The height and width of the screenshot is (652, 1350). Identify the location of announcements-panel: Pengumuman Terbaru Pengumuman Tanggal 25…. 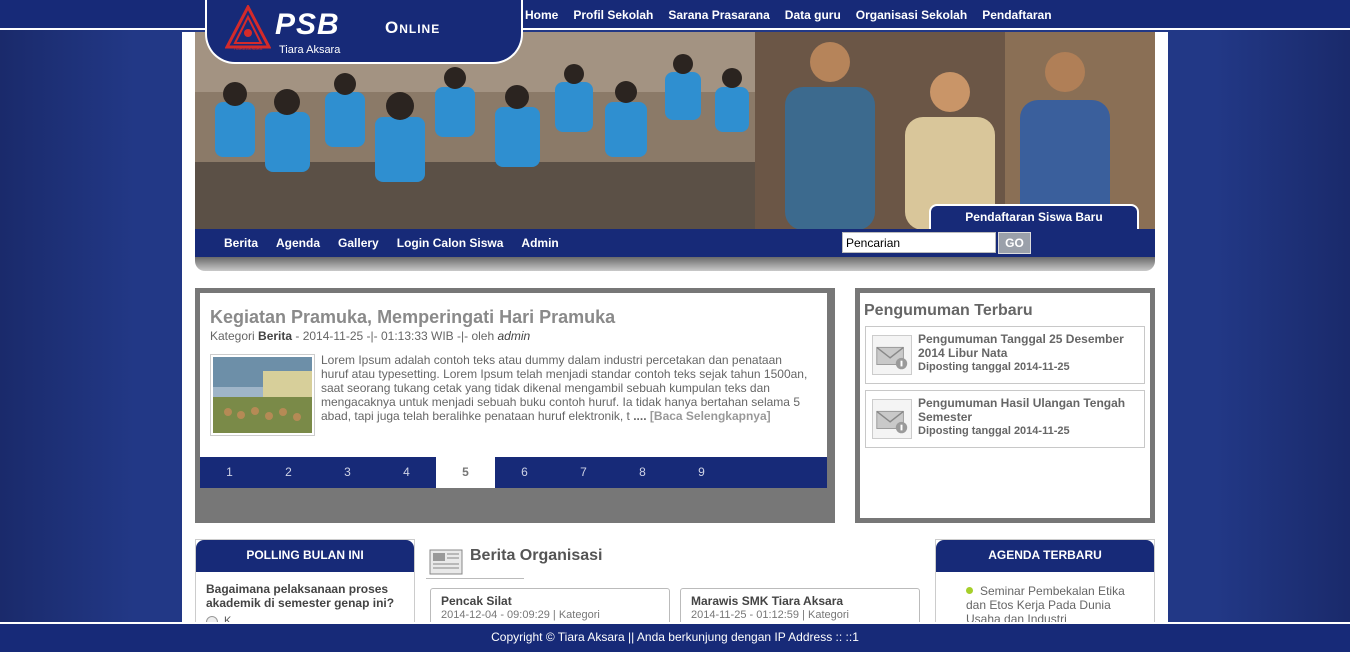
(1005, 405).